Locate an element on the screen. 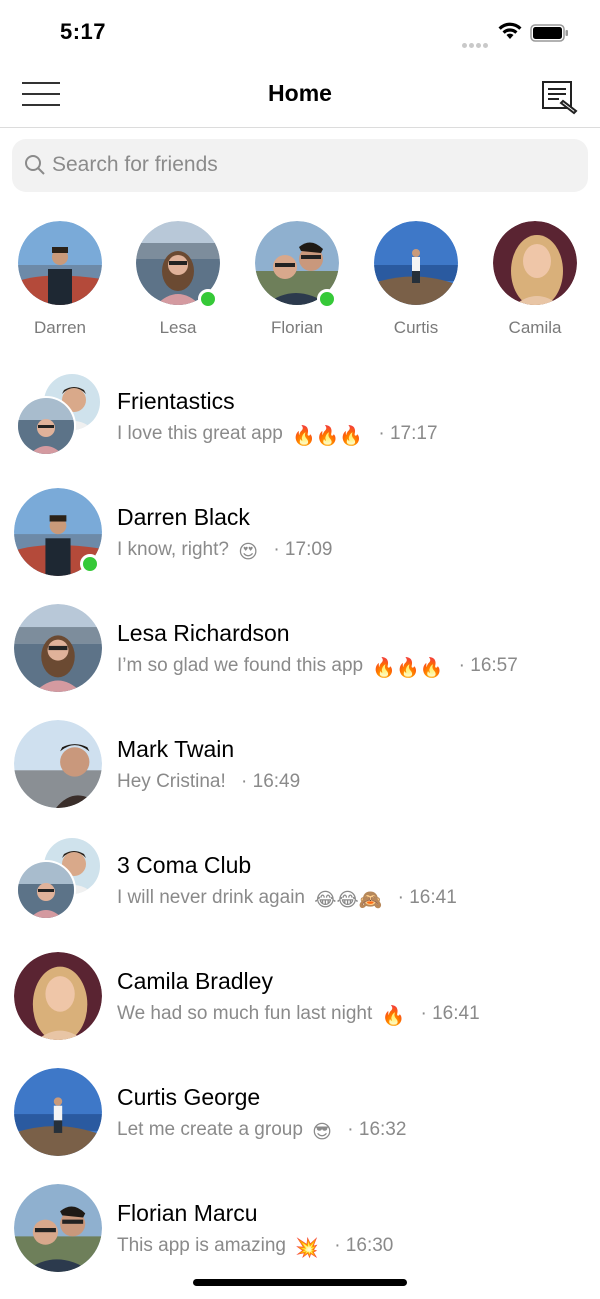 This screenshot has height=1299, width=600. chat-message: I will never drink again is located at coordinates (211, 897).